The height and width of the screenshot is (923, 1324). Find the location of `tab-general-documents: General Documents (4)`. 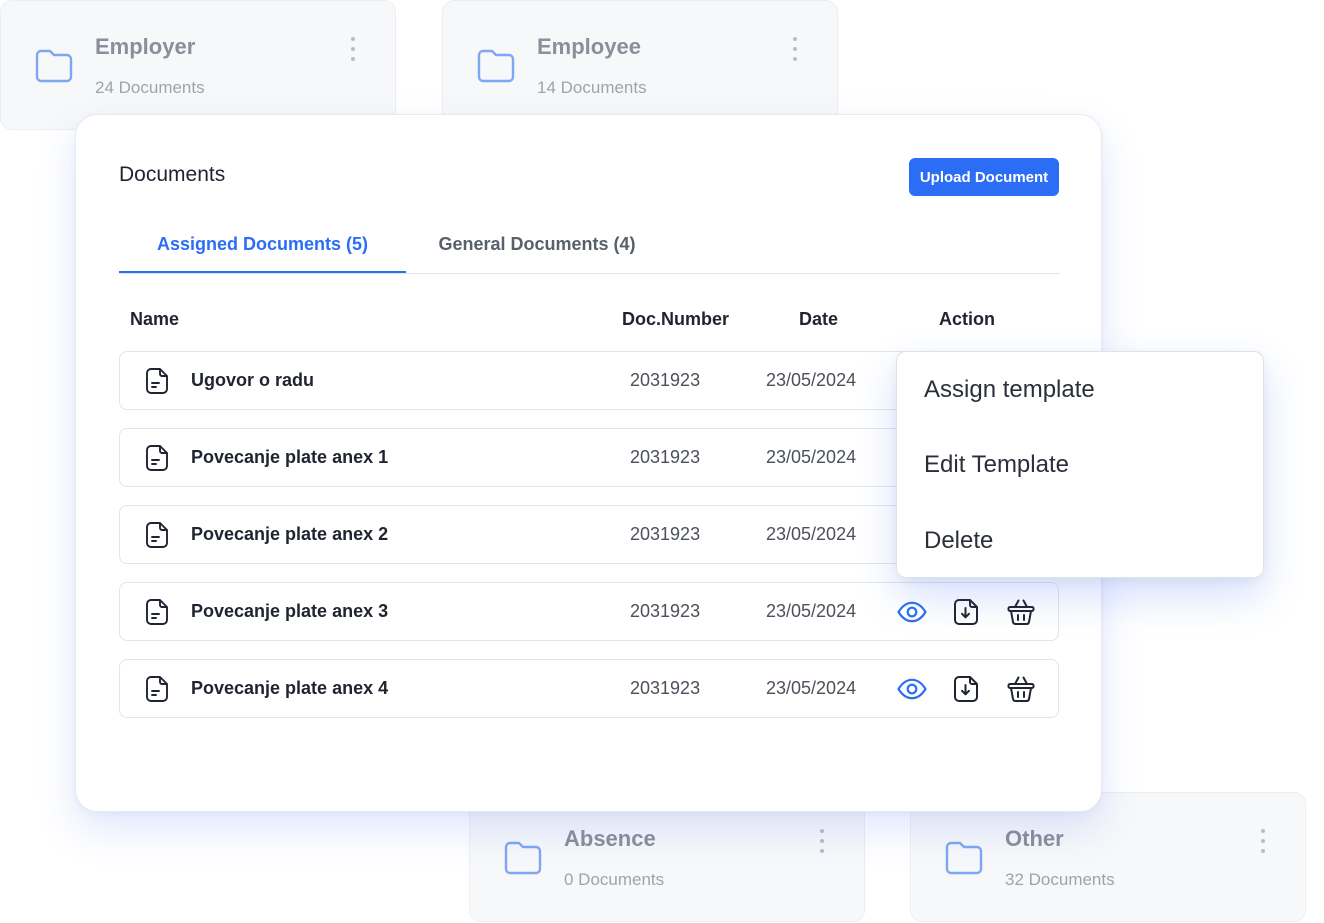

tab-general-documents: General Documents (4) is located at coordinates (537, 249).